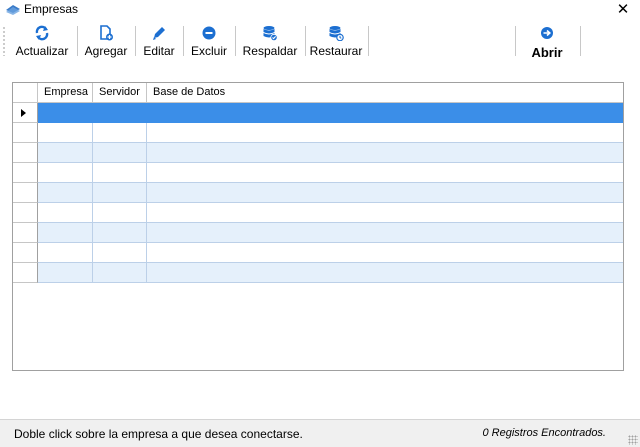 This screenshot has height=447, width=640. Describe the element at coordinates (120, 93) in the screenshot. I see `column-header-servidor: Servidor` at that location.